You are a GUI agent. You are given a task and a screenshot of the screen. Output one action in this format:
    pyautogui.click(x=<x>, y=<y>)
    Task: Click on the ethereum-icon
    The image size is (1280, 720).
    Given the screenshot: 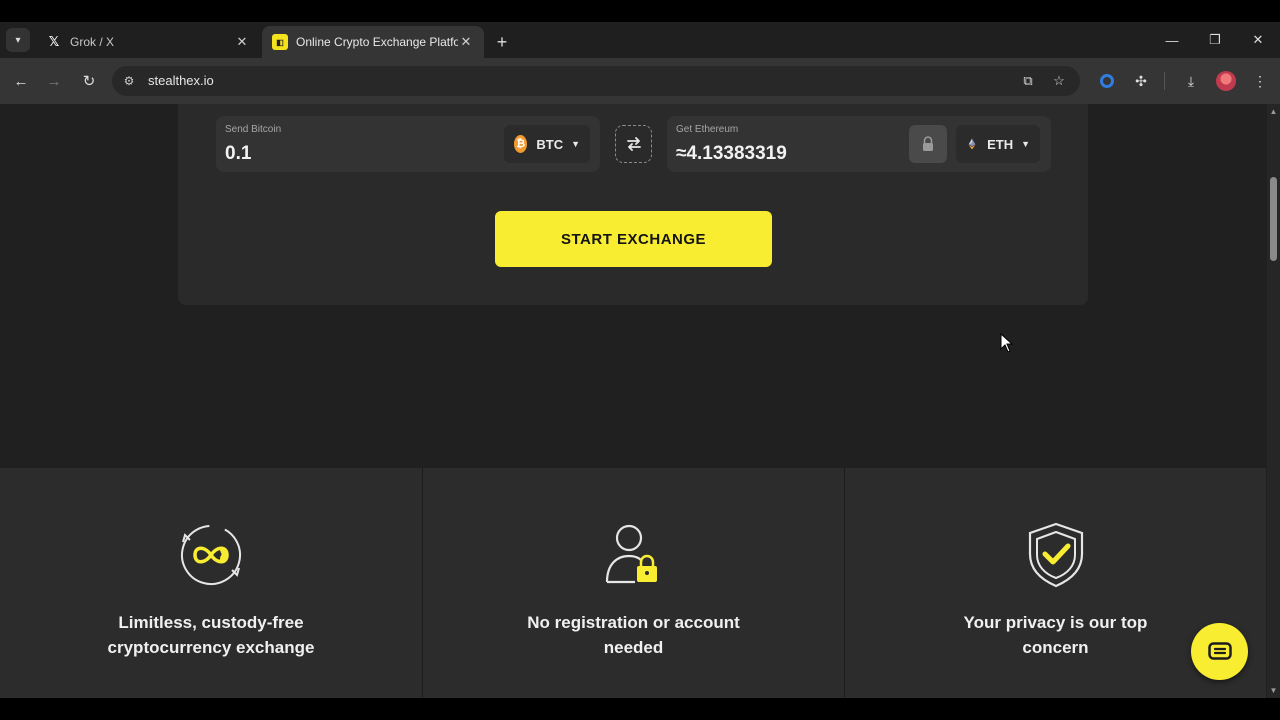 What is the action you would take?
    pyautogui.click(x=972, y=144)
    